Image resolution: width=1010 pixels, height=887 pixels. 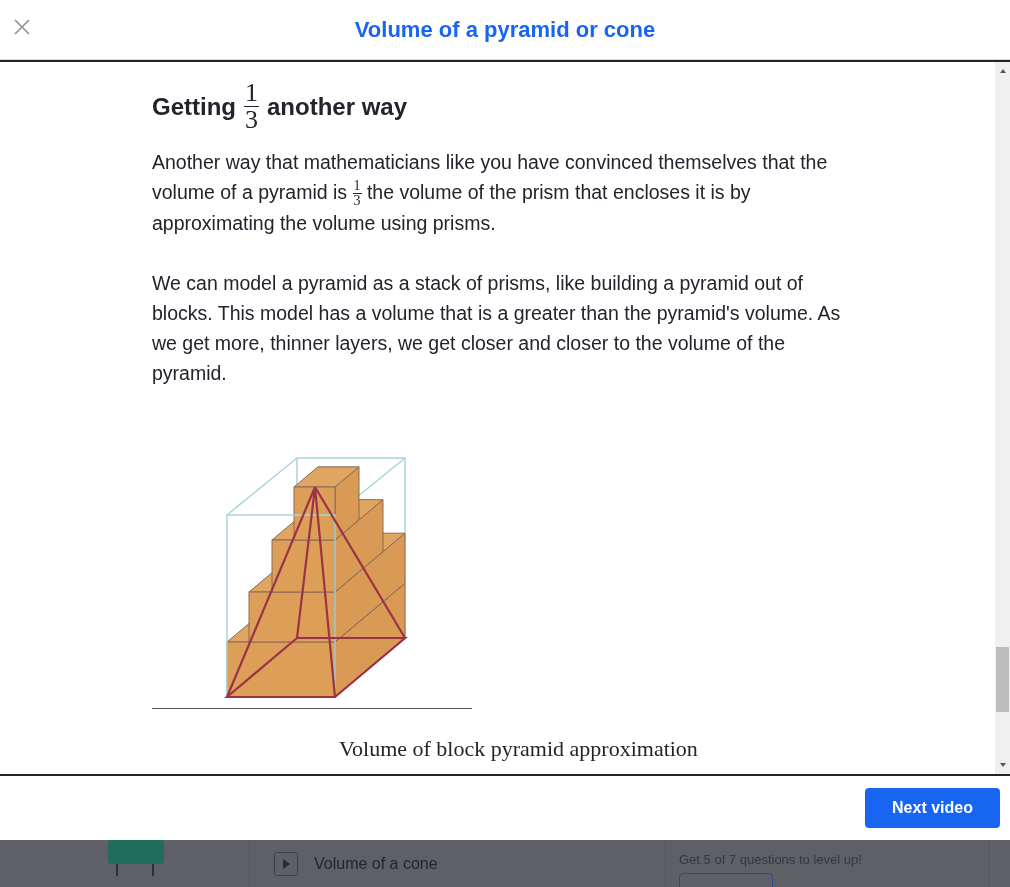 What do you see at coordinates (1002, 418) in the screenshot?
I see `scrollbar` at bounding box center [1002, 418].